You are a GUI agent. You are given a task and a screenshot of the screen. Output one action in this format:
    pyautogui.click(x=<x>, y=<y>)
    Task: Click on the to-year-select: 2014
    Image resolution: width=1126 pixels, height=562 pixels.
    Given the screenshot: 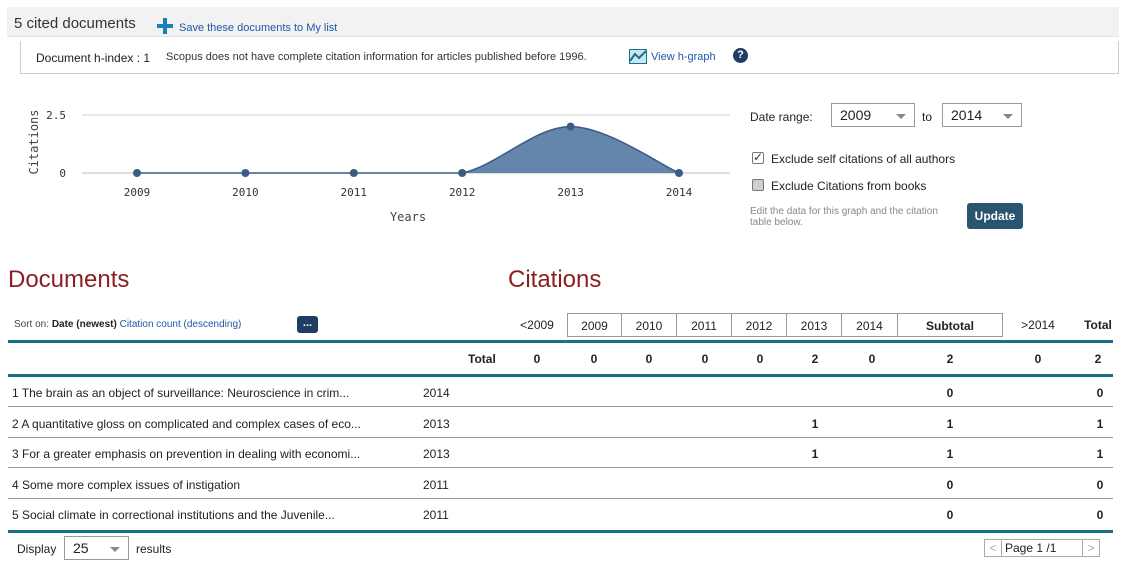 What is the action you would take?
    pyautogui.click(x=982, y=115)
    